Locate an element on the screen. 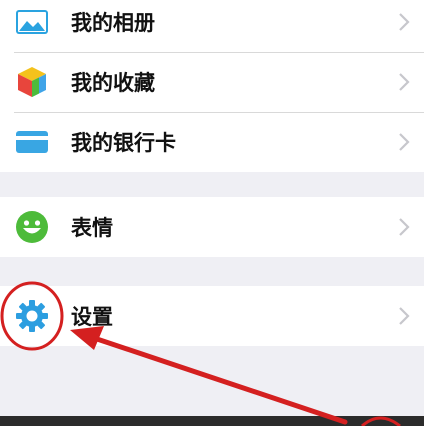  menu-group-settings: 设置 is located at coordinates (212, 316).